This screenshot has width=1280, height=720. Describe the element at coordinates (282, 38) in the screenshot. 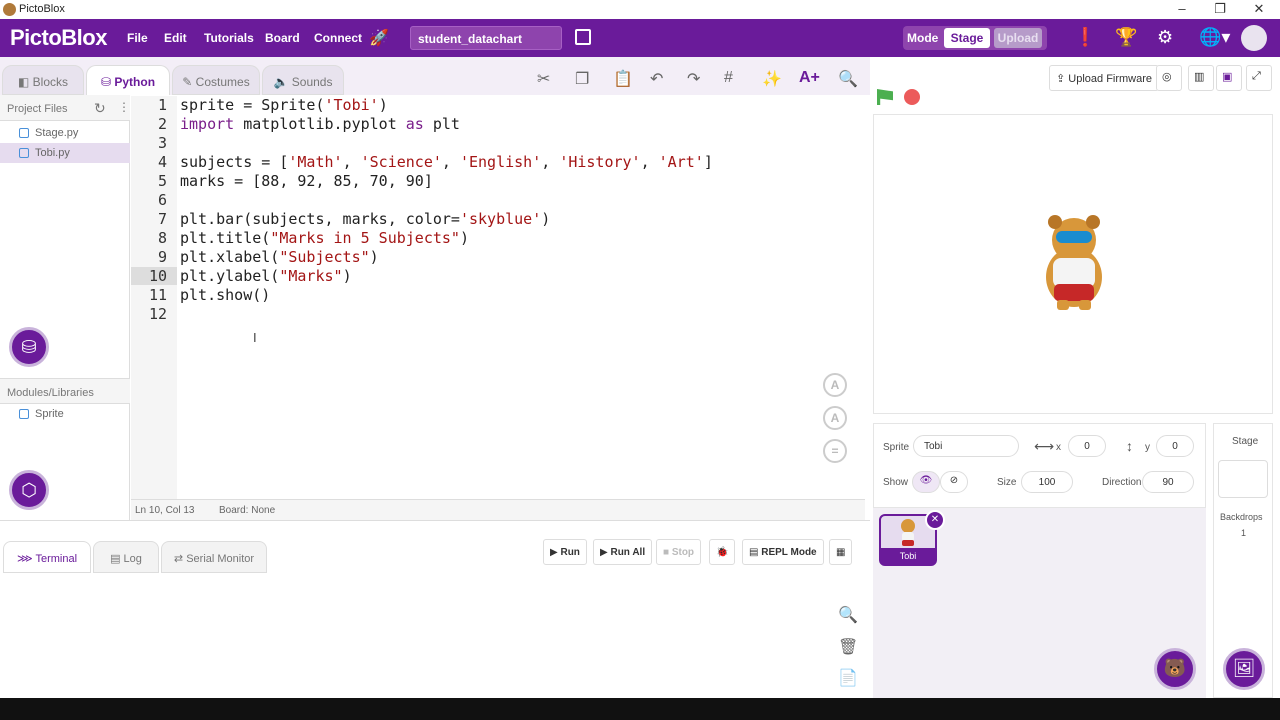

I see `menu-board: Board` at that location.